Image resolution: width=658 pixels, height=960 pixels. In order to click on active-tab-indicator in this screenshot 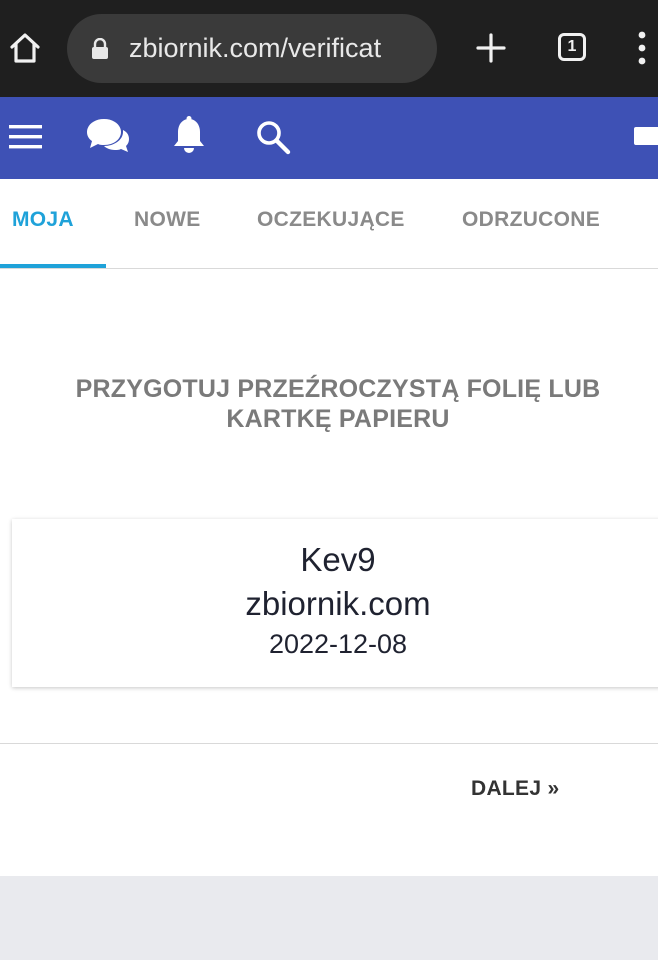, I will do `click(53, 266)`.